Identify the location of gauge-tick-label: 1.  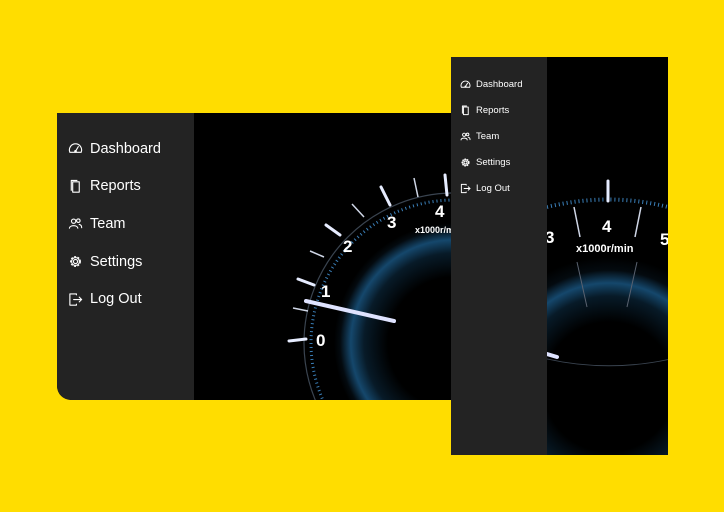
(325, 291).